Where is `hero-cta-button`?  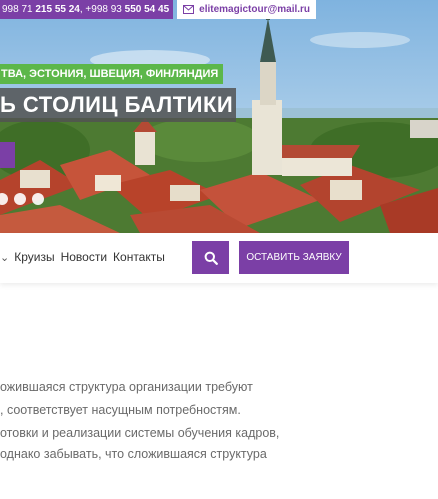
hero-cta-button is located at coordinates (7, 155).